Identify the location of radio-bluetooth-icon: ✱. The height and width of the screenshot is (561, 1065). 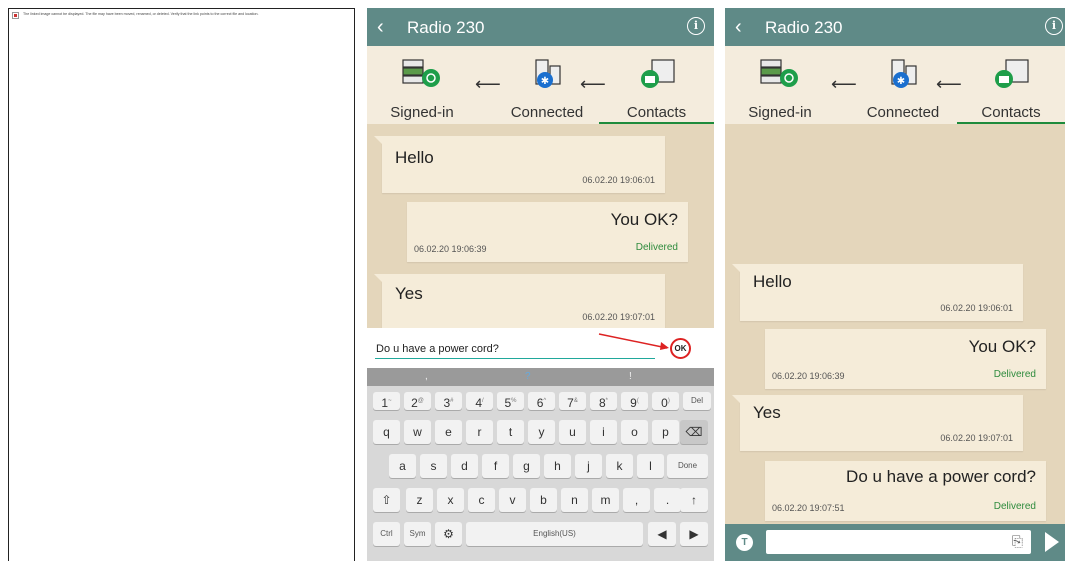
(548, 73).